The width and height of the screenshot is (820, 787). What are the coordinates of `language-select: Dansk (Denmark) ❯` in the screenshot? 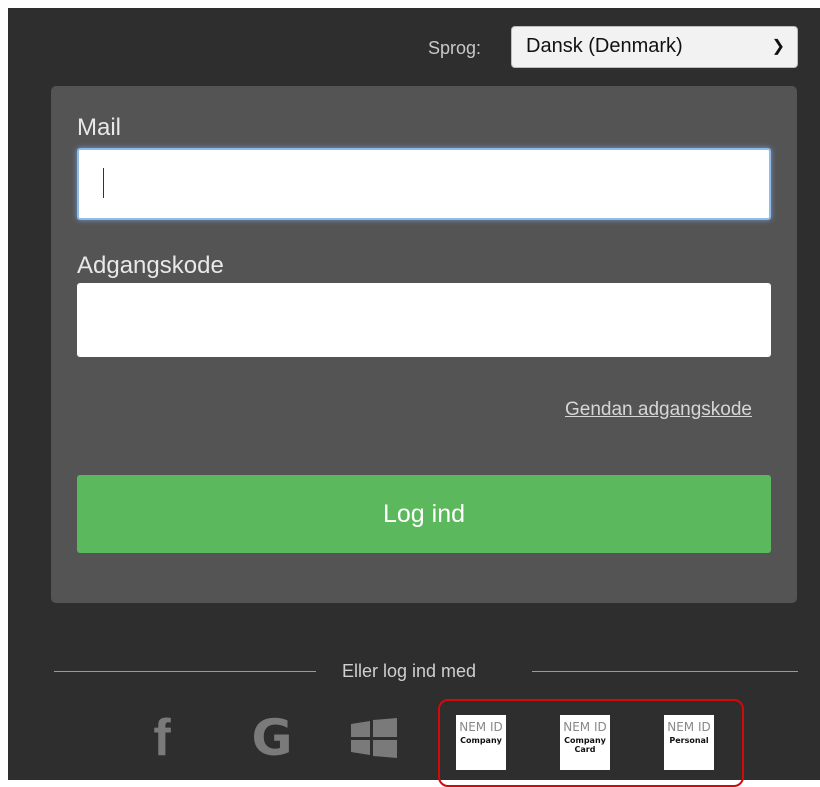 It's located at (654, 47).